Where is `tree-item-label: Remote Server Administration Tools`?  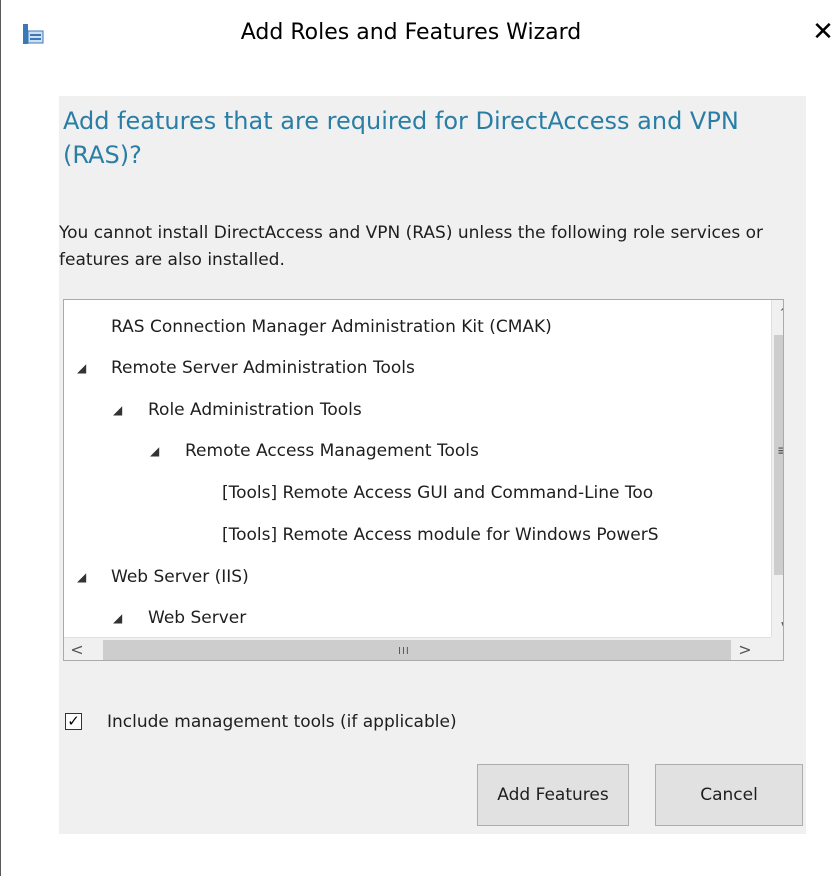
tree-item-label: Remote Server Administration Tools is located at coordinates (263, 368).